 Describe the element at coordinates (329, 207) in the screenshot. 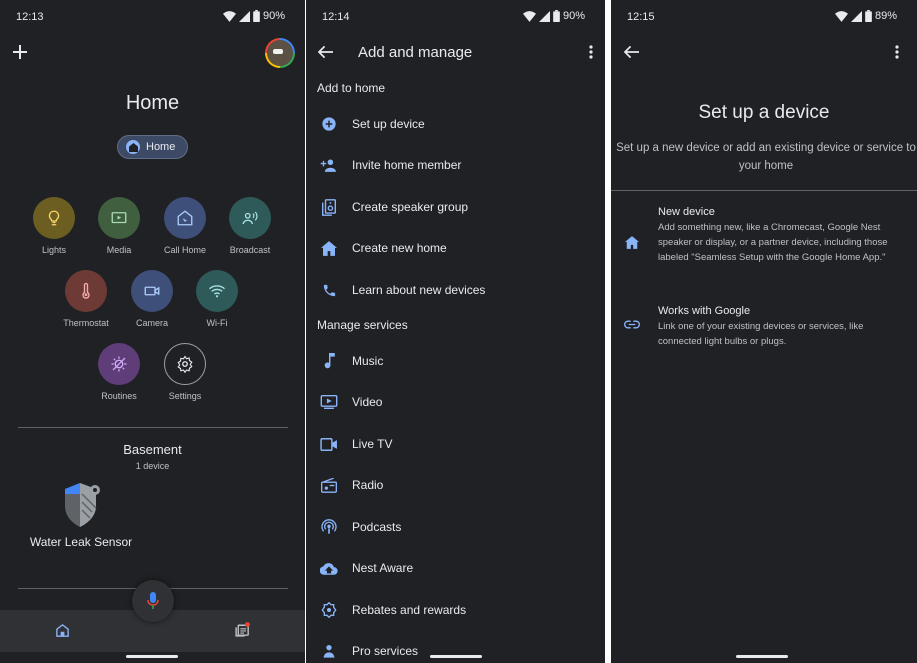

I see `speaker-group-icon` at that location.